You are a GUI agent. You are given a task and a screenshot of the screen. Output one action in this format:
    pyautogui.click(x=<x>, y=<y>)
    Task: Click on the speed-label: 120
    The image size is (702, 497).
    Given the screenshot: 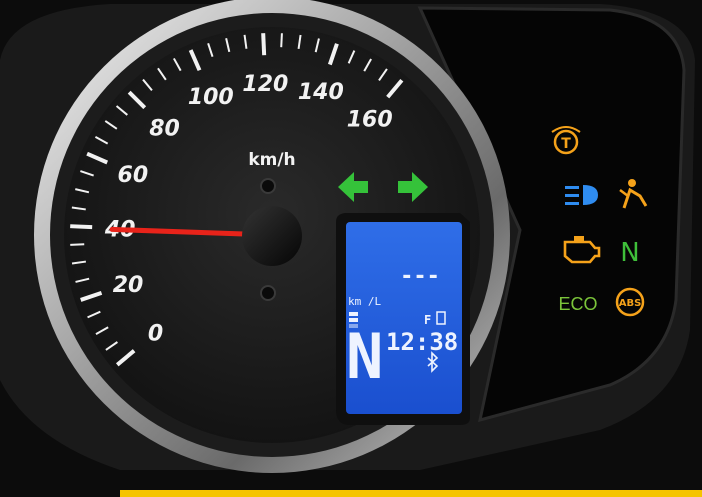 What is the action you would take?
    pyautogui.click(x=265, y=84)
    